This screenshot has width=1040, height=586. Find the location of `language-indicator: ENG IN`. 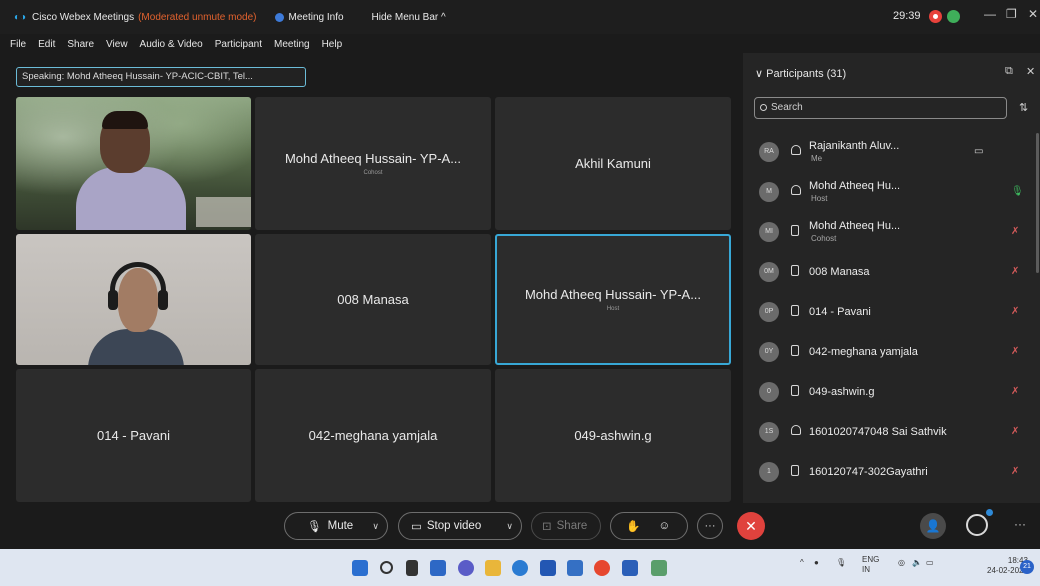

language-indicator: ENG IN is located at coordinates (870, 565).